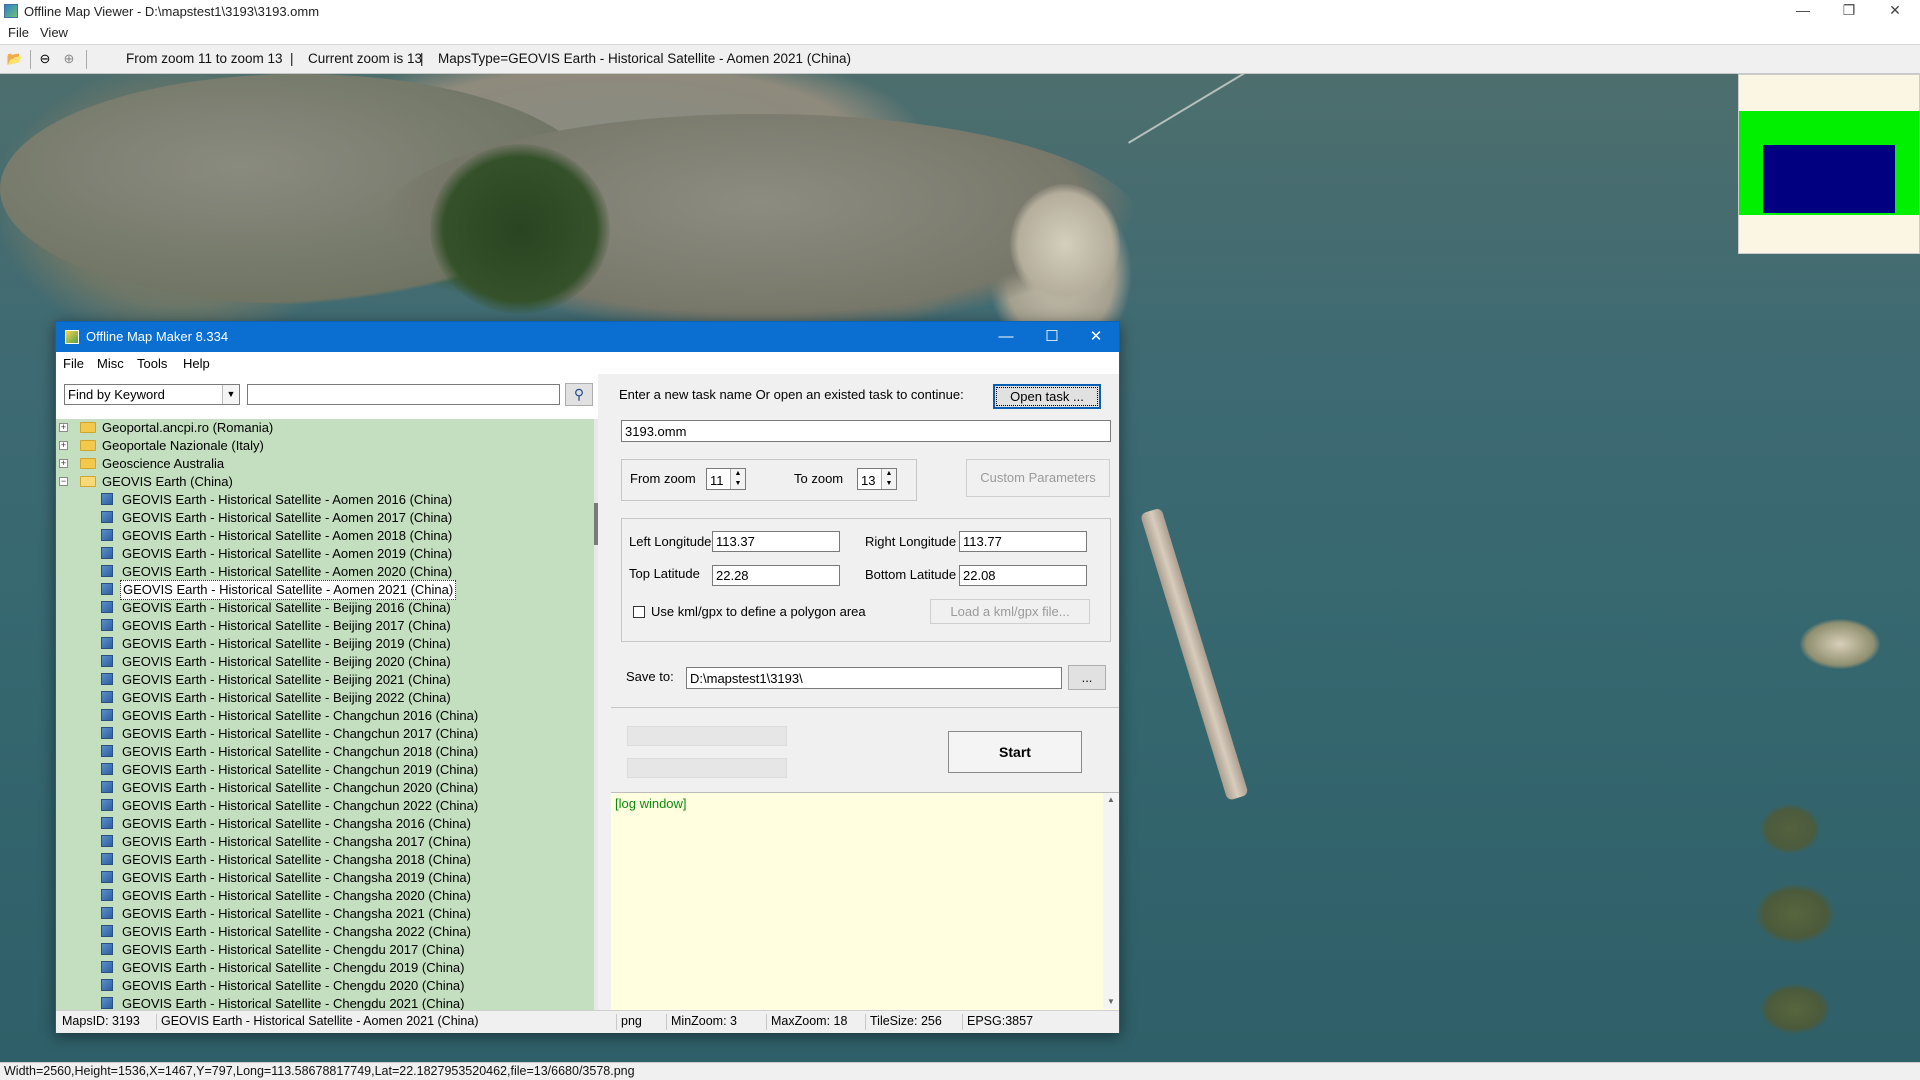 This screenshot has width=1920, height=1080. What do you see at coordinates (1111, 901) in the screenshot?
I see `log-scrollbar: ▲ ▼` at bounding box center [1111, 901].